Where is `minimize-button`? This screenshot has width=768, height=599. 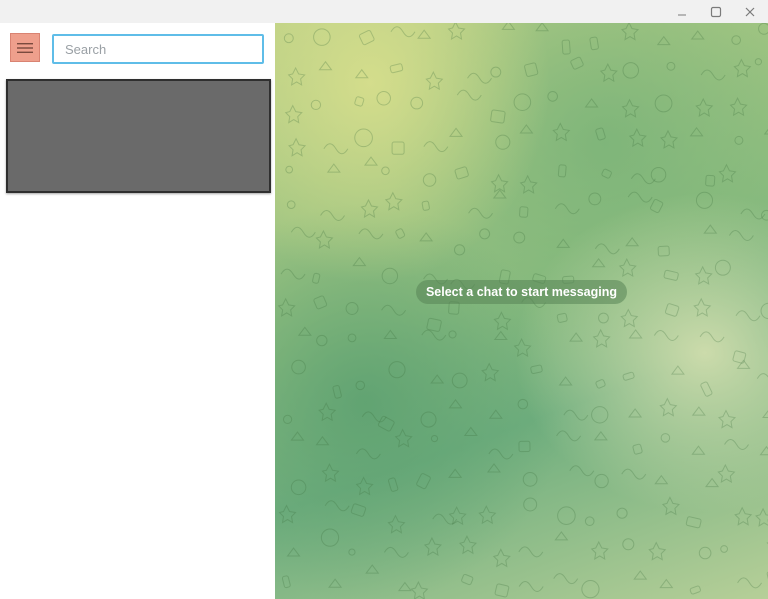
minimize-button is located at coordinates (682, 11).